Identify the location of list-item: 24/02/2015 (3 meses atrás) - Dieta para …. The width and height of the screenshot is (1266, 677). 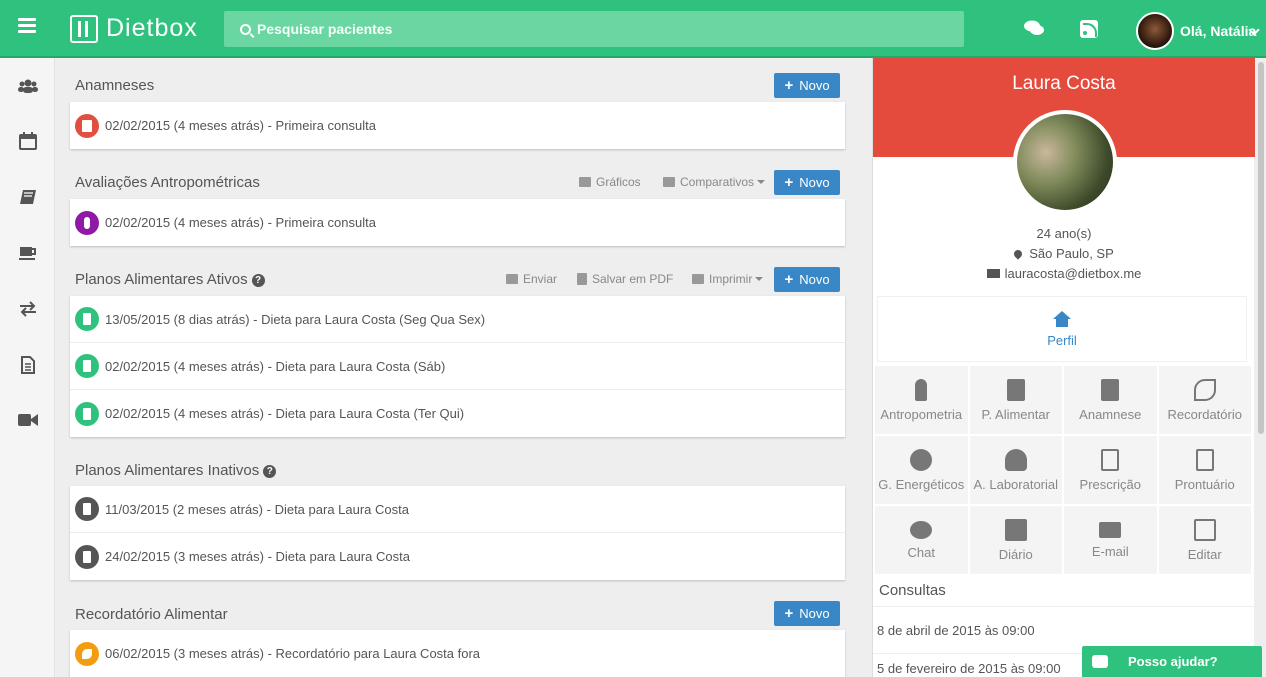
(457, 556).